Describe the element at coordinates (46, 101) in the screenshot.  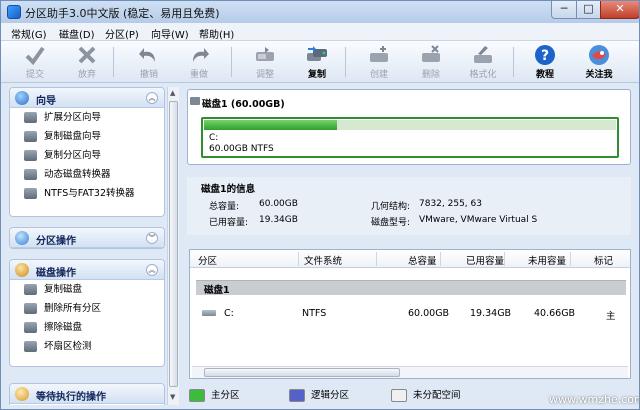
I see `wizard-panel-title: 向导` at that location.